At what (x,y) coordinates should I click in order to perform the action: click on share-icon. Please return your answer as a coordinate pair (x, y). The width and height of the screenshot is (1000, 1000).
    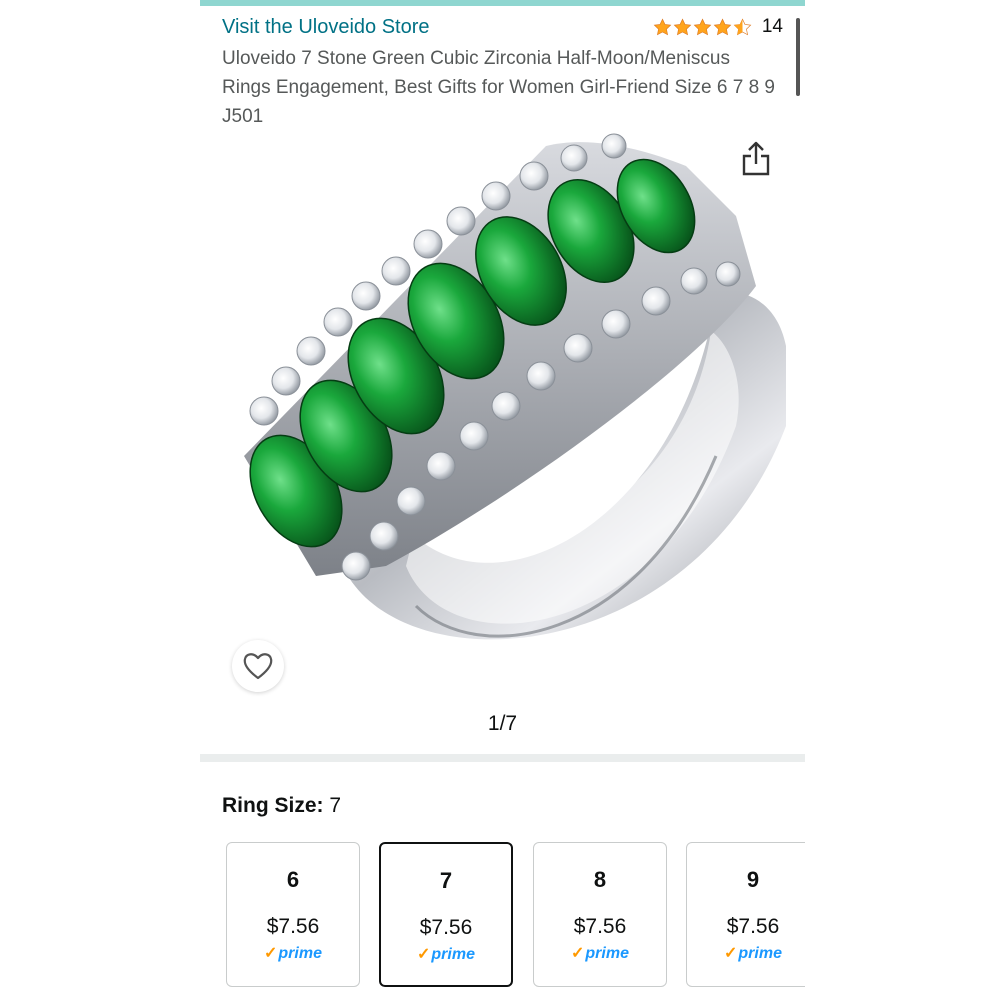
    Looking at the image, I should click on (756, 158).